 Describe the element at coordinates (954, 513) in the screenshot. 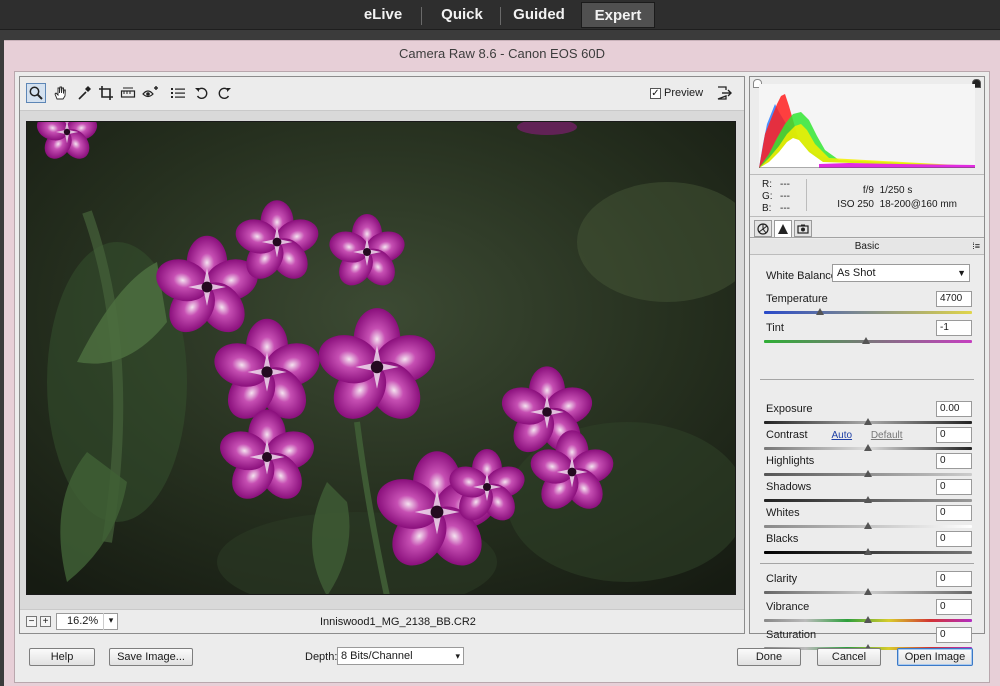

I see `whites-input: 0` at that location.